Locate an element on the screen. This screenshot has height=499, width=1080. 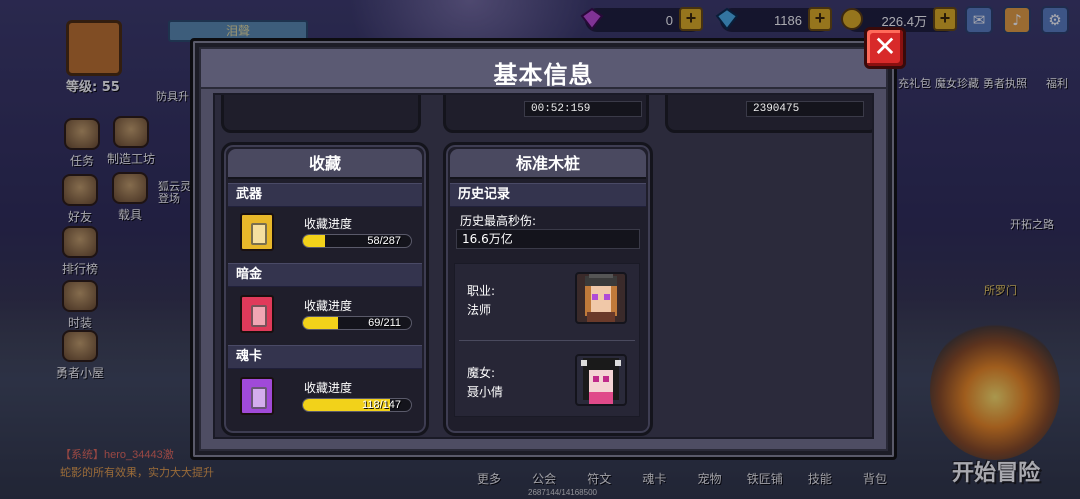
soul-card-progress-label: 收藏进度 is located at coordinates (328, 388).